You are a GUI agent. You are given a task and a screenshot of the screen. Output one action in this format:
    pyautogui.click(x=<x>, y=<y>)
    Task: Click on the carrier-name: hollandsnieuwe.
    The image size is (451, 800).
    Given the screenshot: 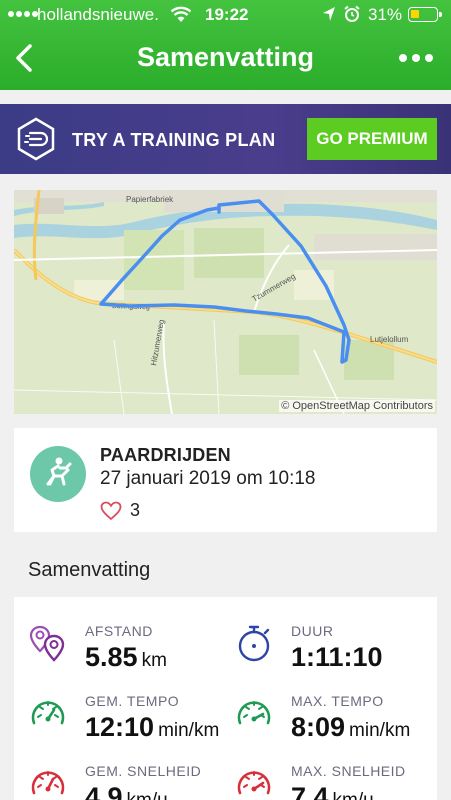 What is the action you would take?
    pyautogui.click(x=98, y=14)
    